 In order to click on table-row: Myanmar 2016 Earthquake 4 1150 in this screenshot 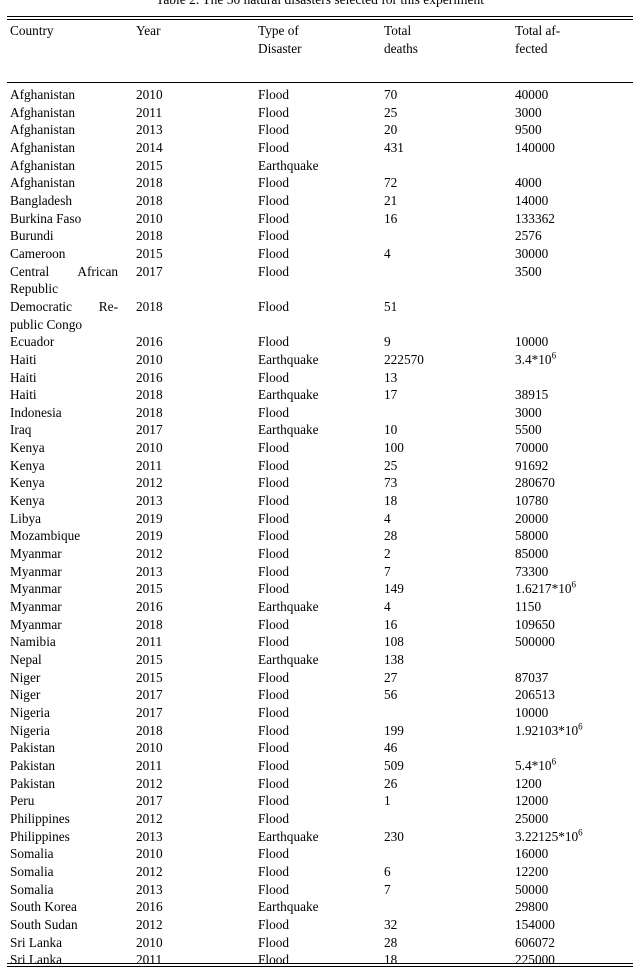, I will do `click(320, 607)`.